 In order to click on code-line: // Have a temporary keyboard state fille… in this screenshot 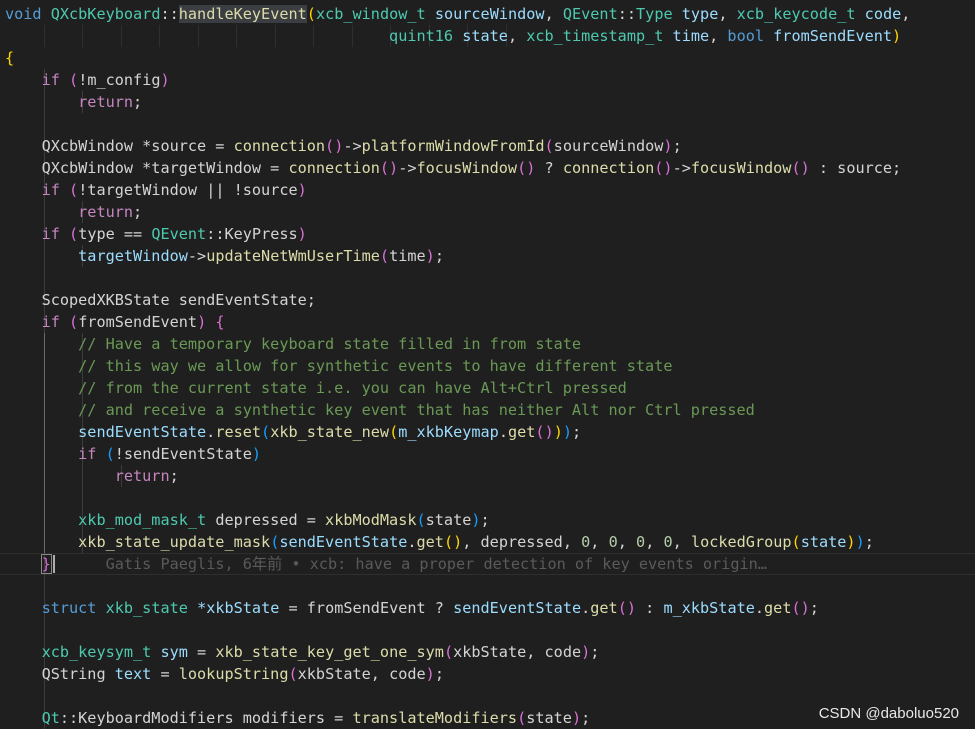, I will do `click(487, 344)`.